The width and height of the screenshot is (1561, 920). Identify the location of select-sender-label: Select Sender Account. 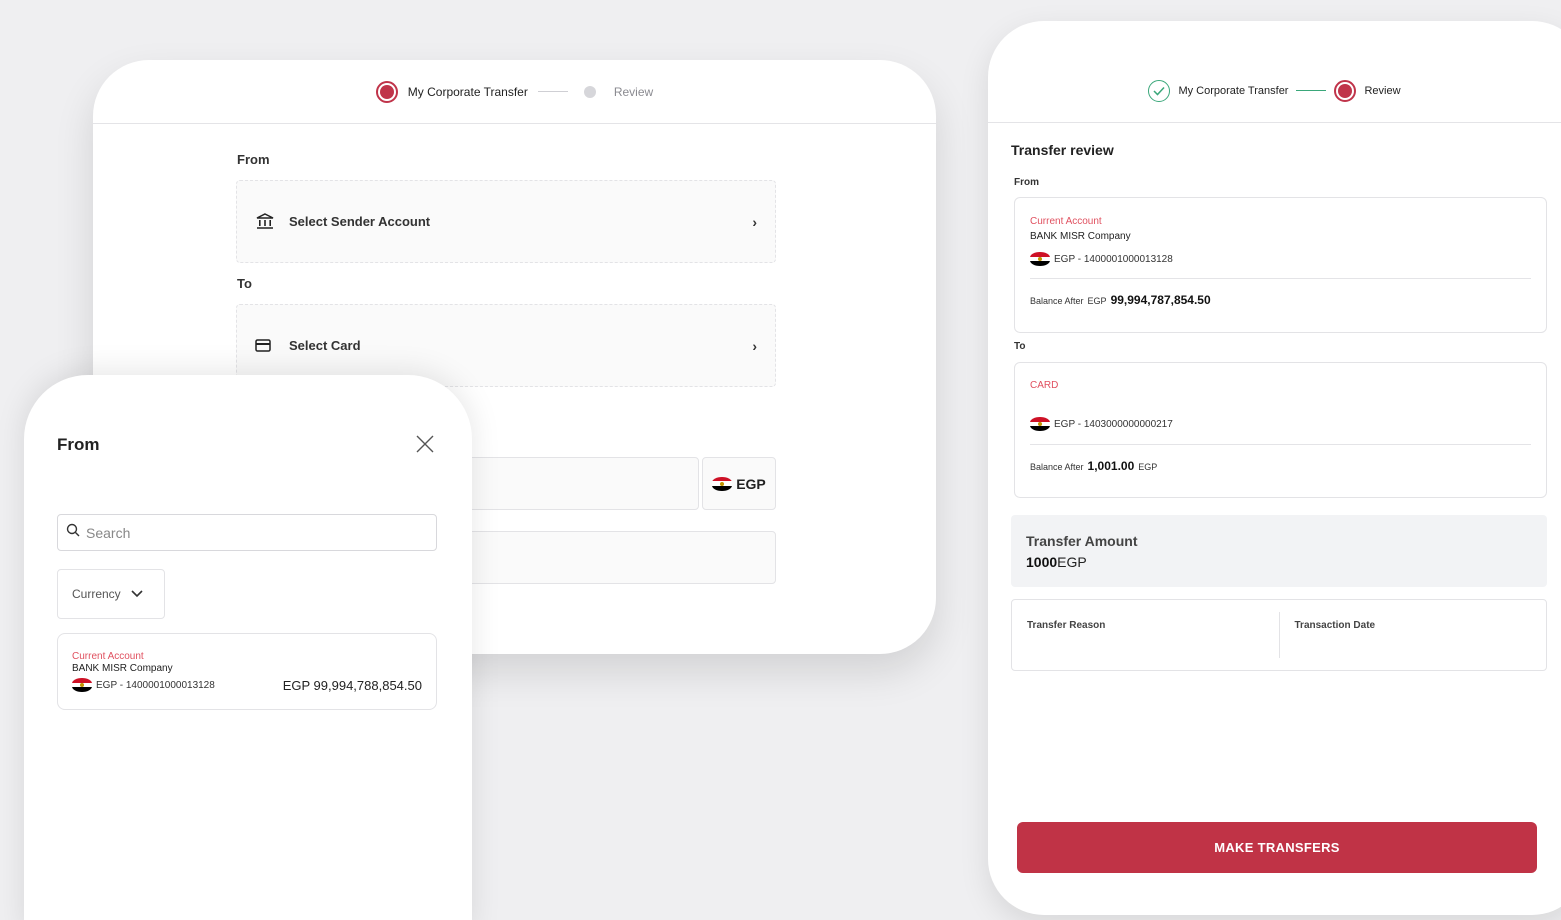
(360, 221).